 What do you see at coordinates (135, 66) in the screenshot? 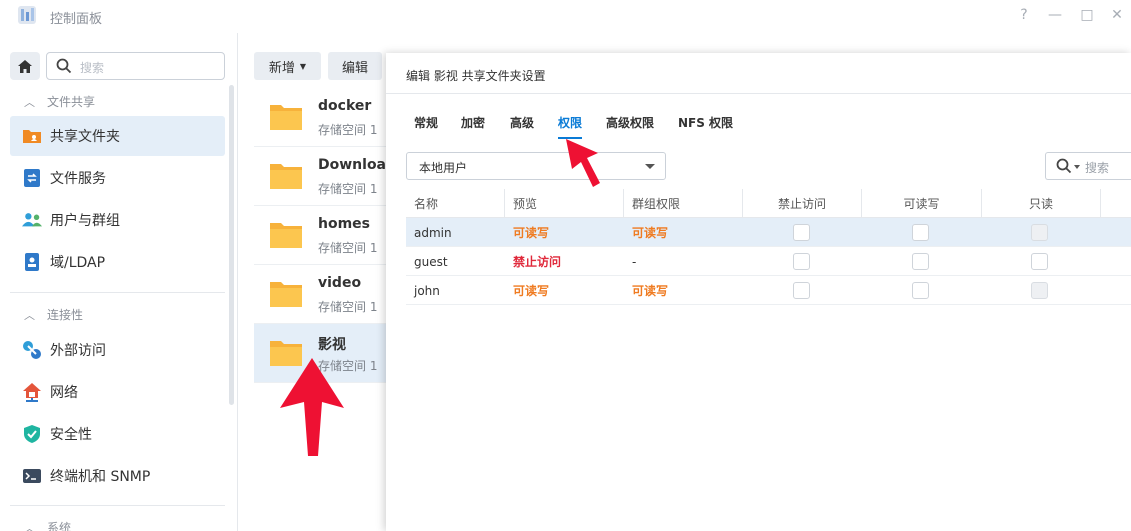
I see `sidebar-search-input: 搜索` at bounding box center [135, 66].